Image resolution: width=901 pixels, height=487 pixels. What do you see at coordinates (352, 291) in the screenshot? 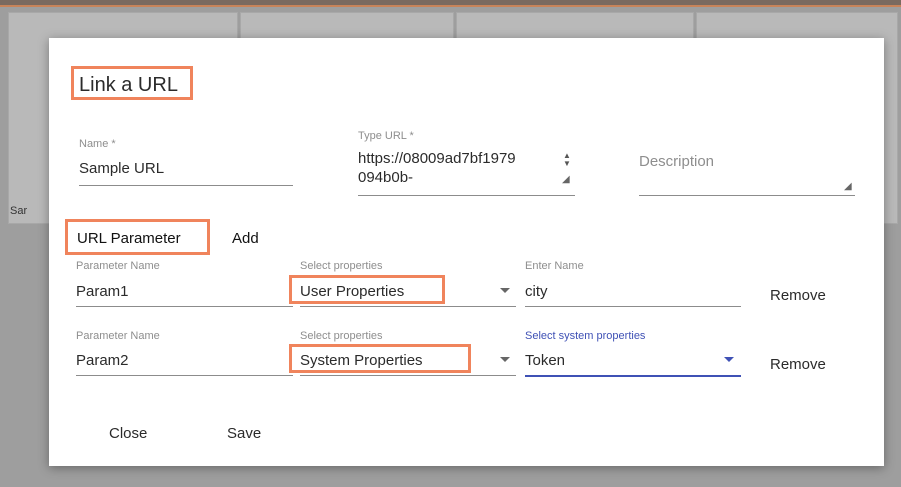
I see `select-properties-dropdown: User Properties` at bounding box center [352, 291].